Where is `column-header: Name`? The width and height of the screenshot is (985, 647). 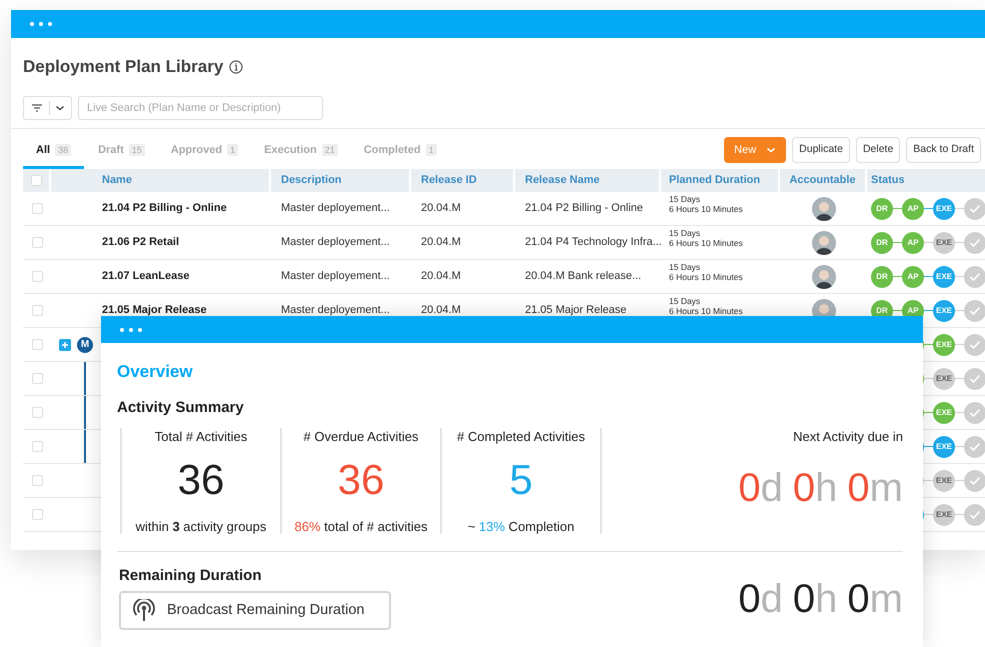 column-header: Name is located at coordinates (161, 180).